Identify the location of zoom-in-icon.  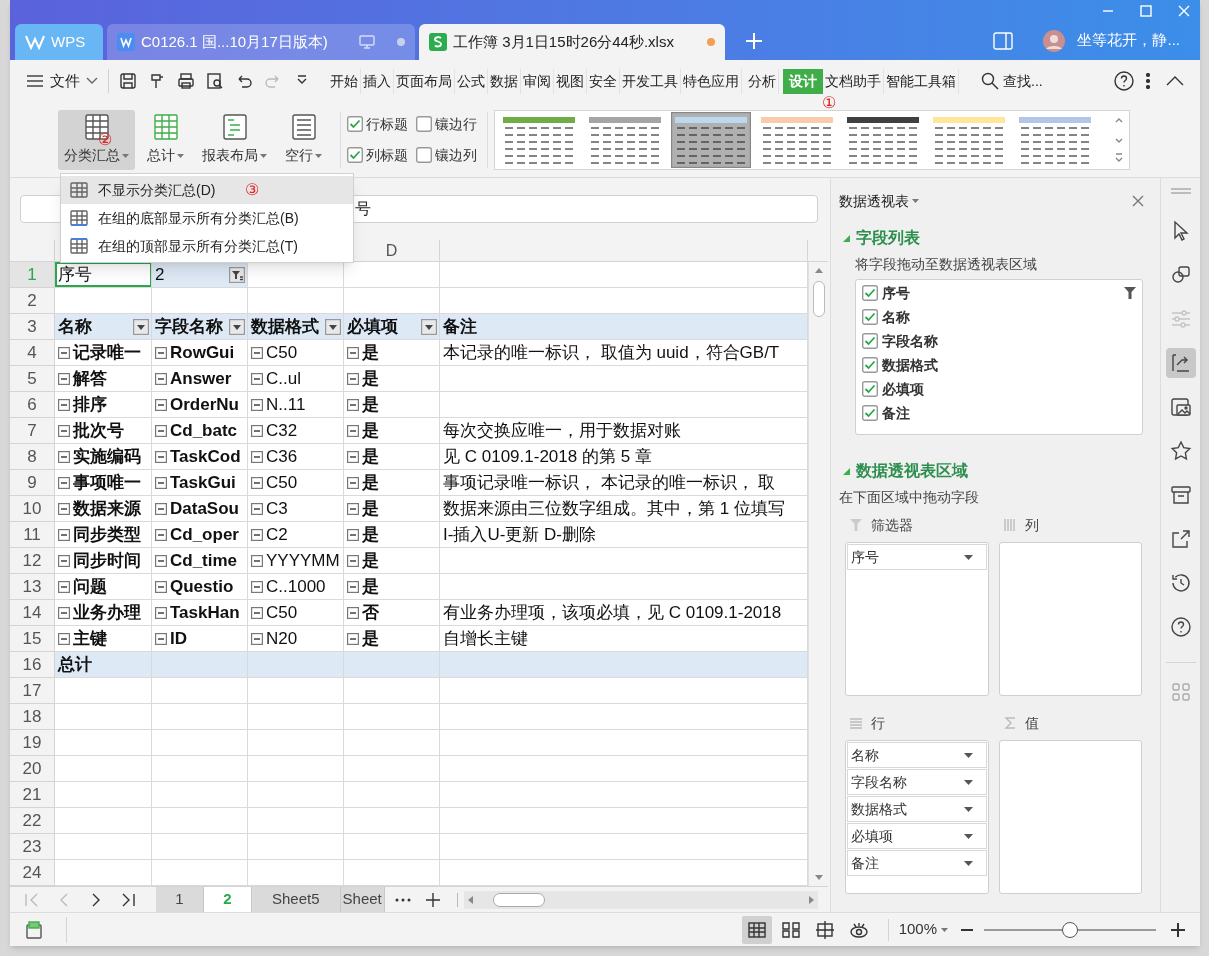
(1178, 929).